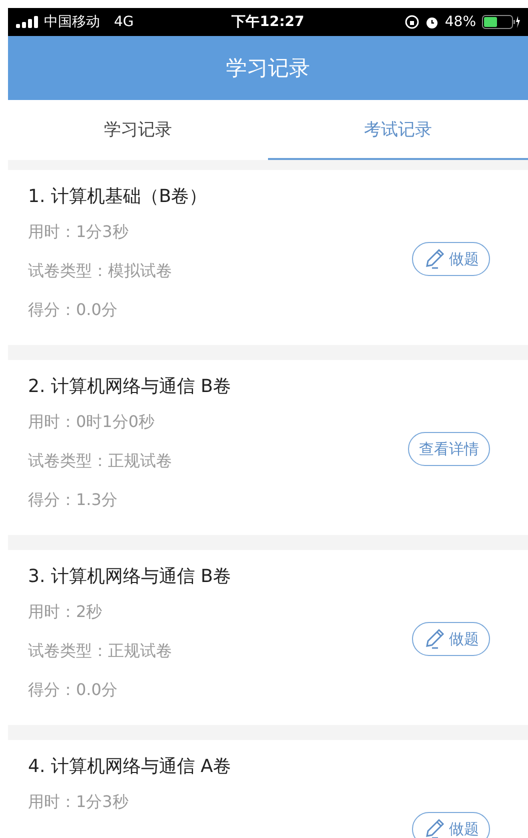  What do you see at coordinates (501, 22) in the screenshot?
I see `battery-icon` at bounding box center [501, 22].